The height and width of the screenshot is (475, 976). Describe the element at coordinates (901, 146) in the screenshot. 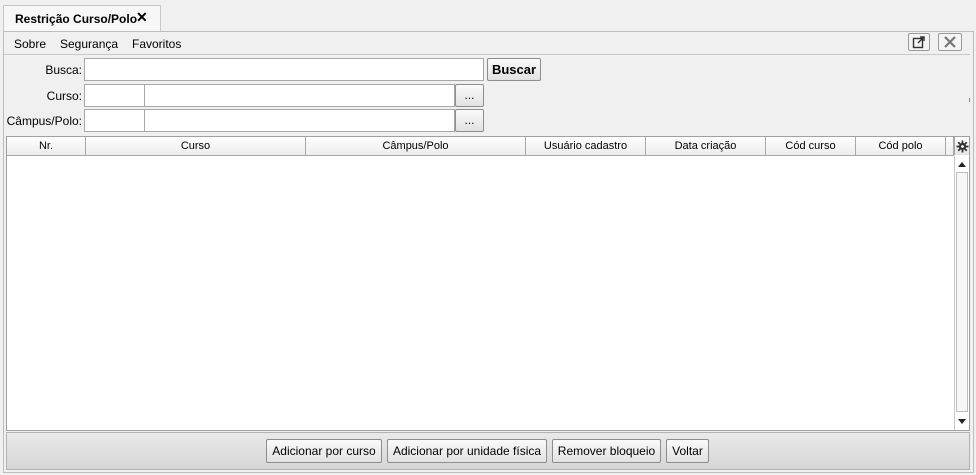

I see `column-header-cod-polo: Cód polo` at that location.